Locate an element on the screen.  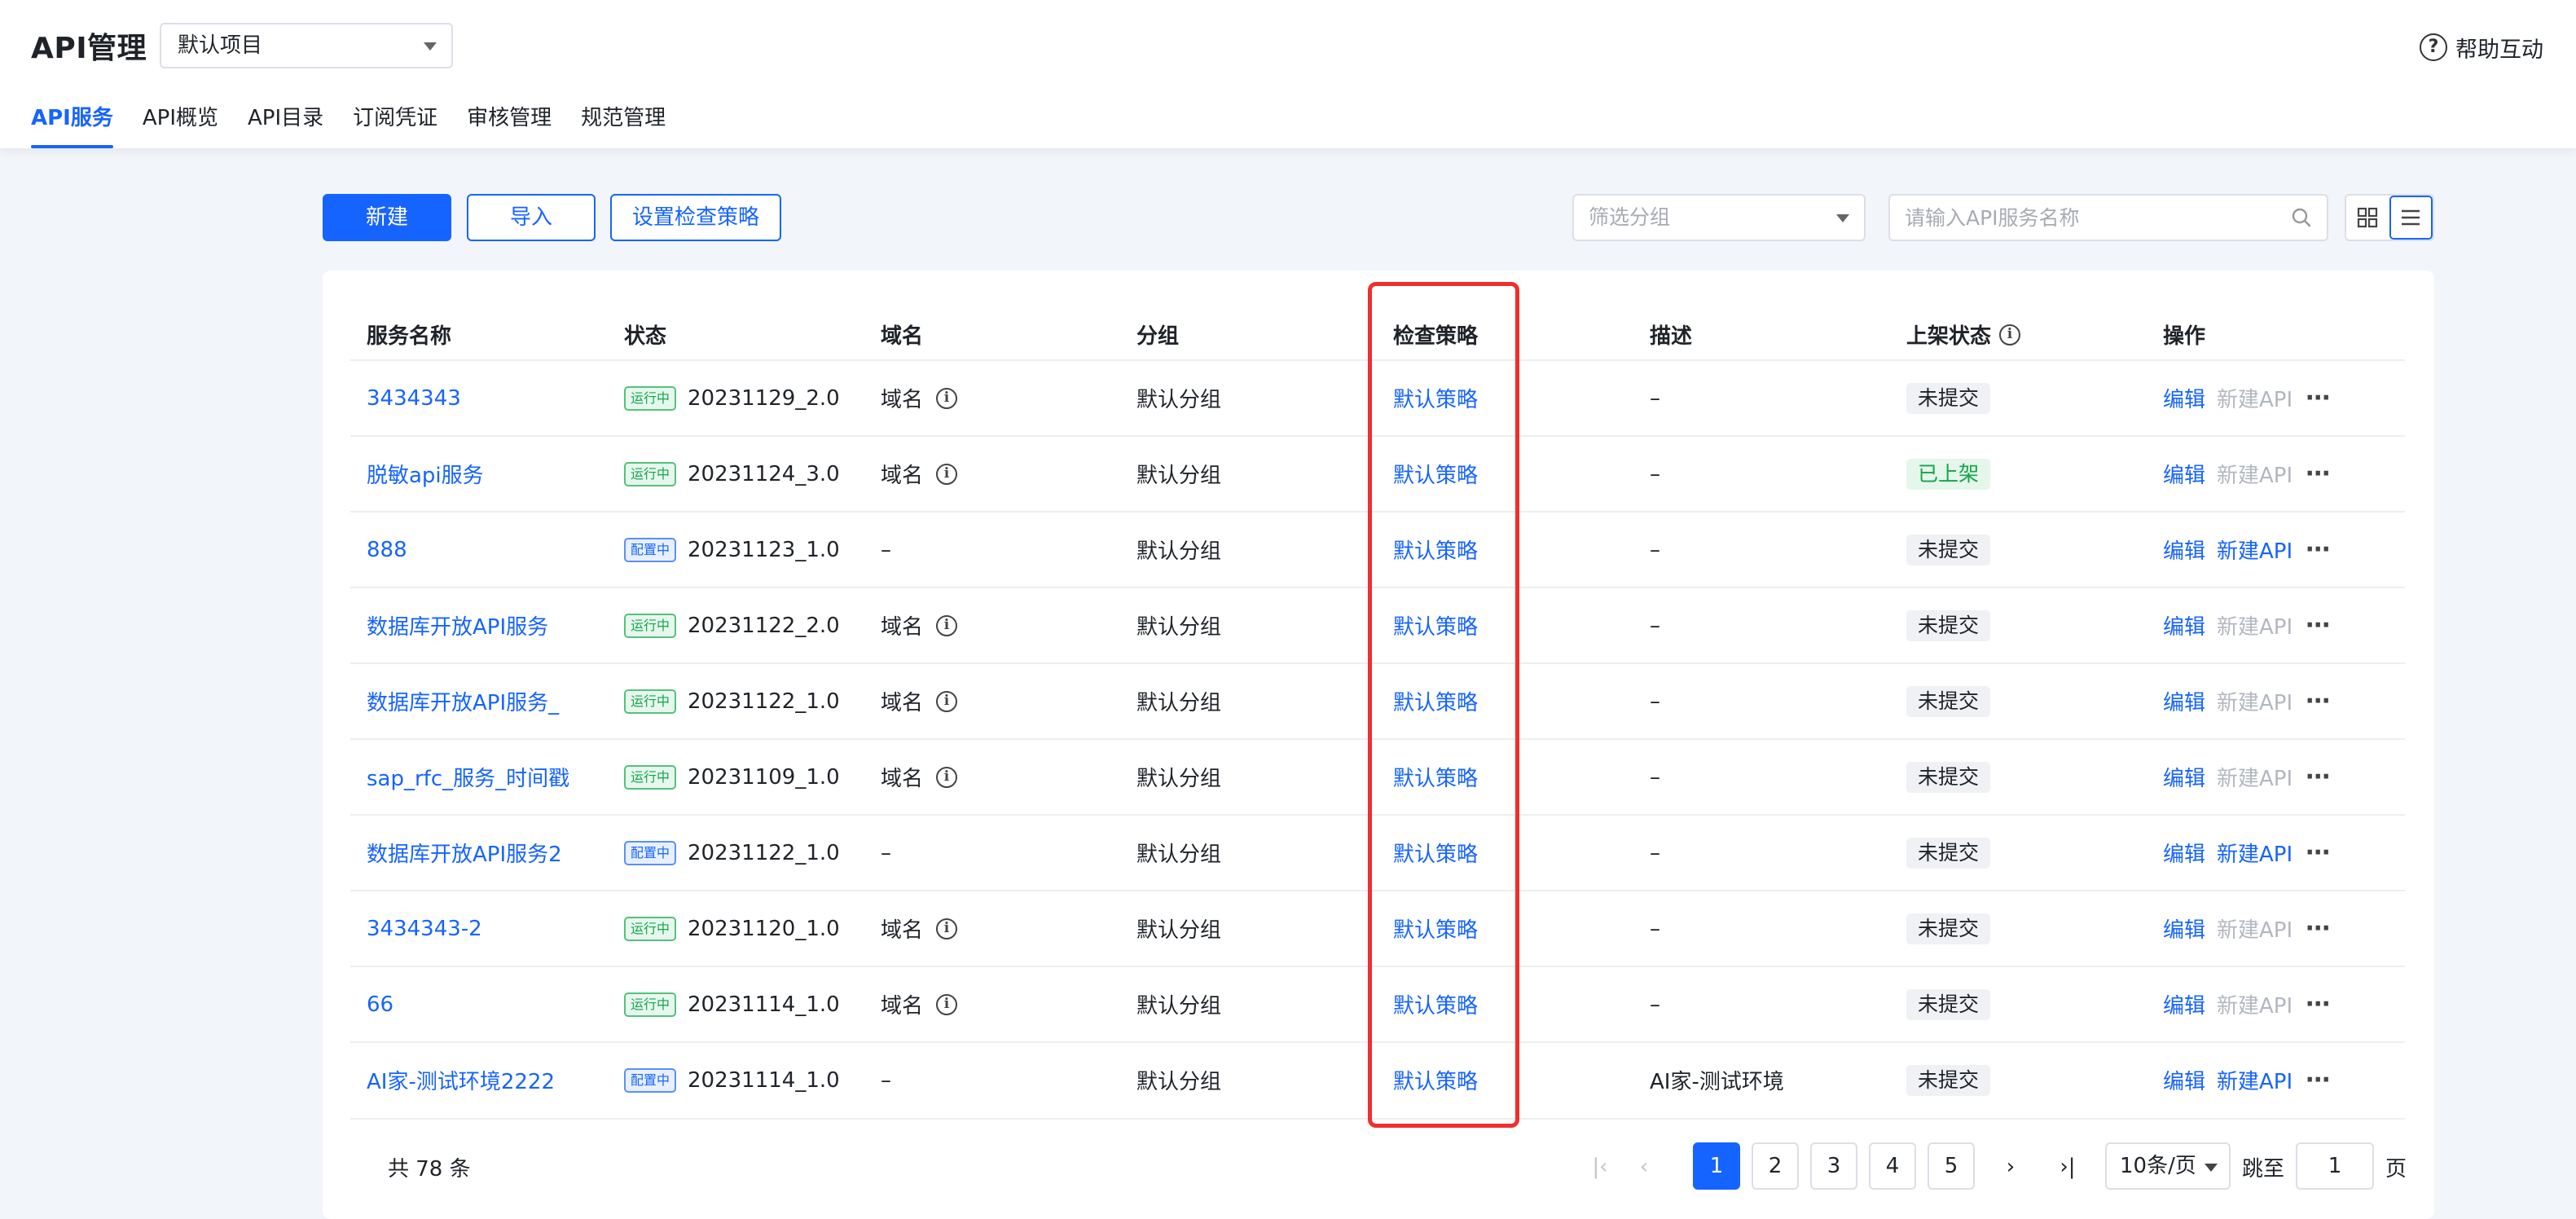
service-name-link: 66 is located at coordinates (380, 1004).